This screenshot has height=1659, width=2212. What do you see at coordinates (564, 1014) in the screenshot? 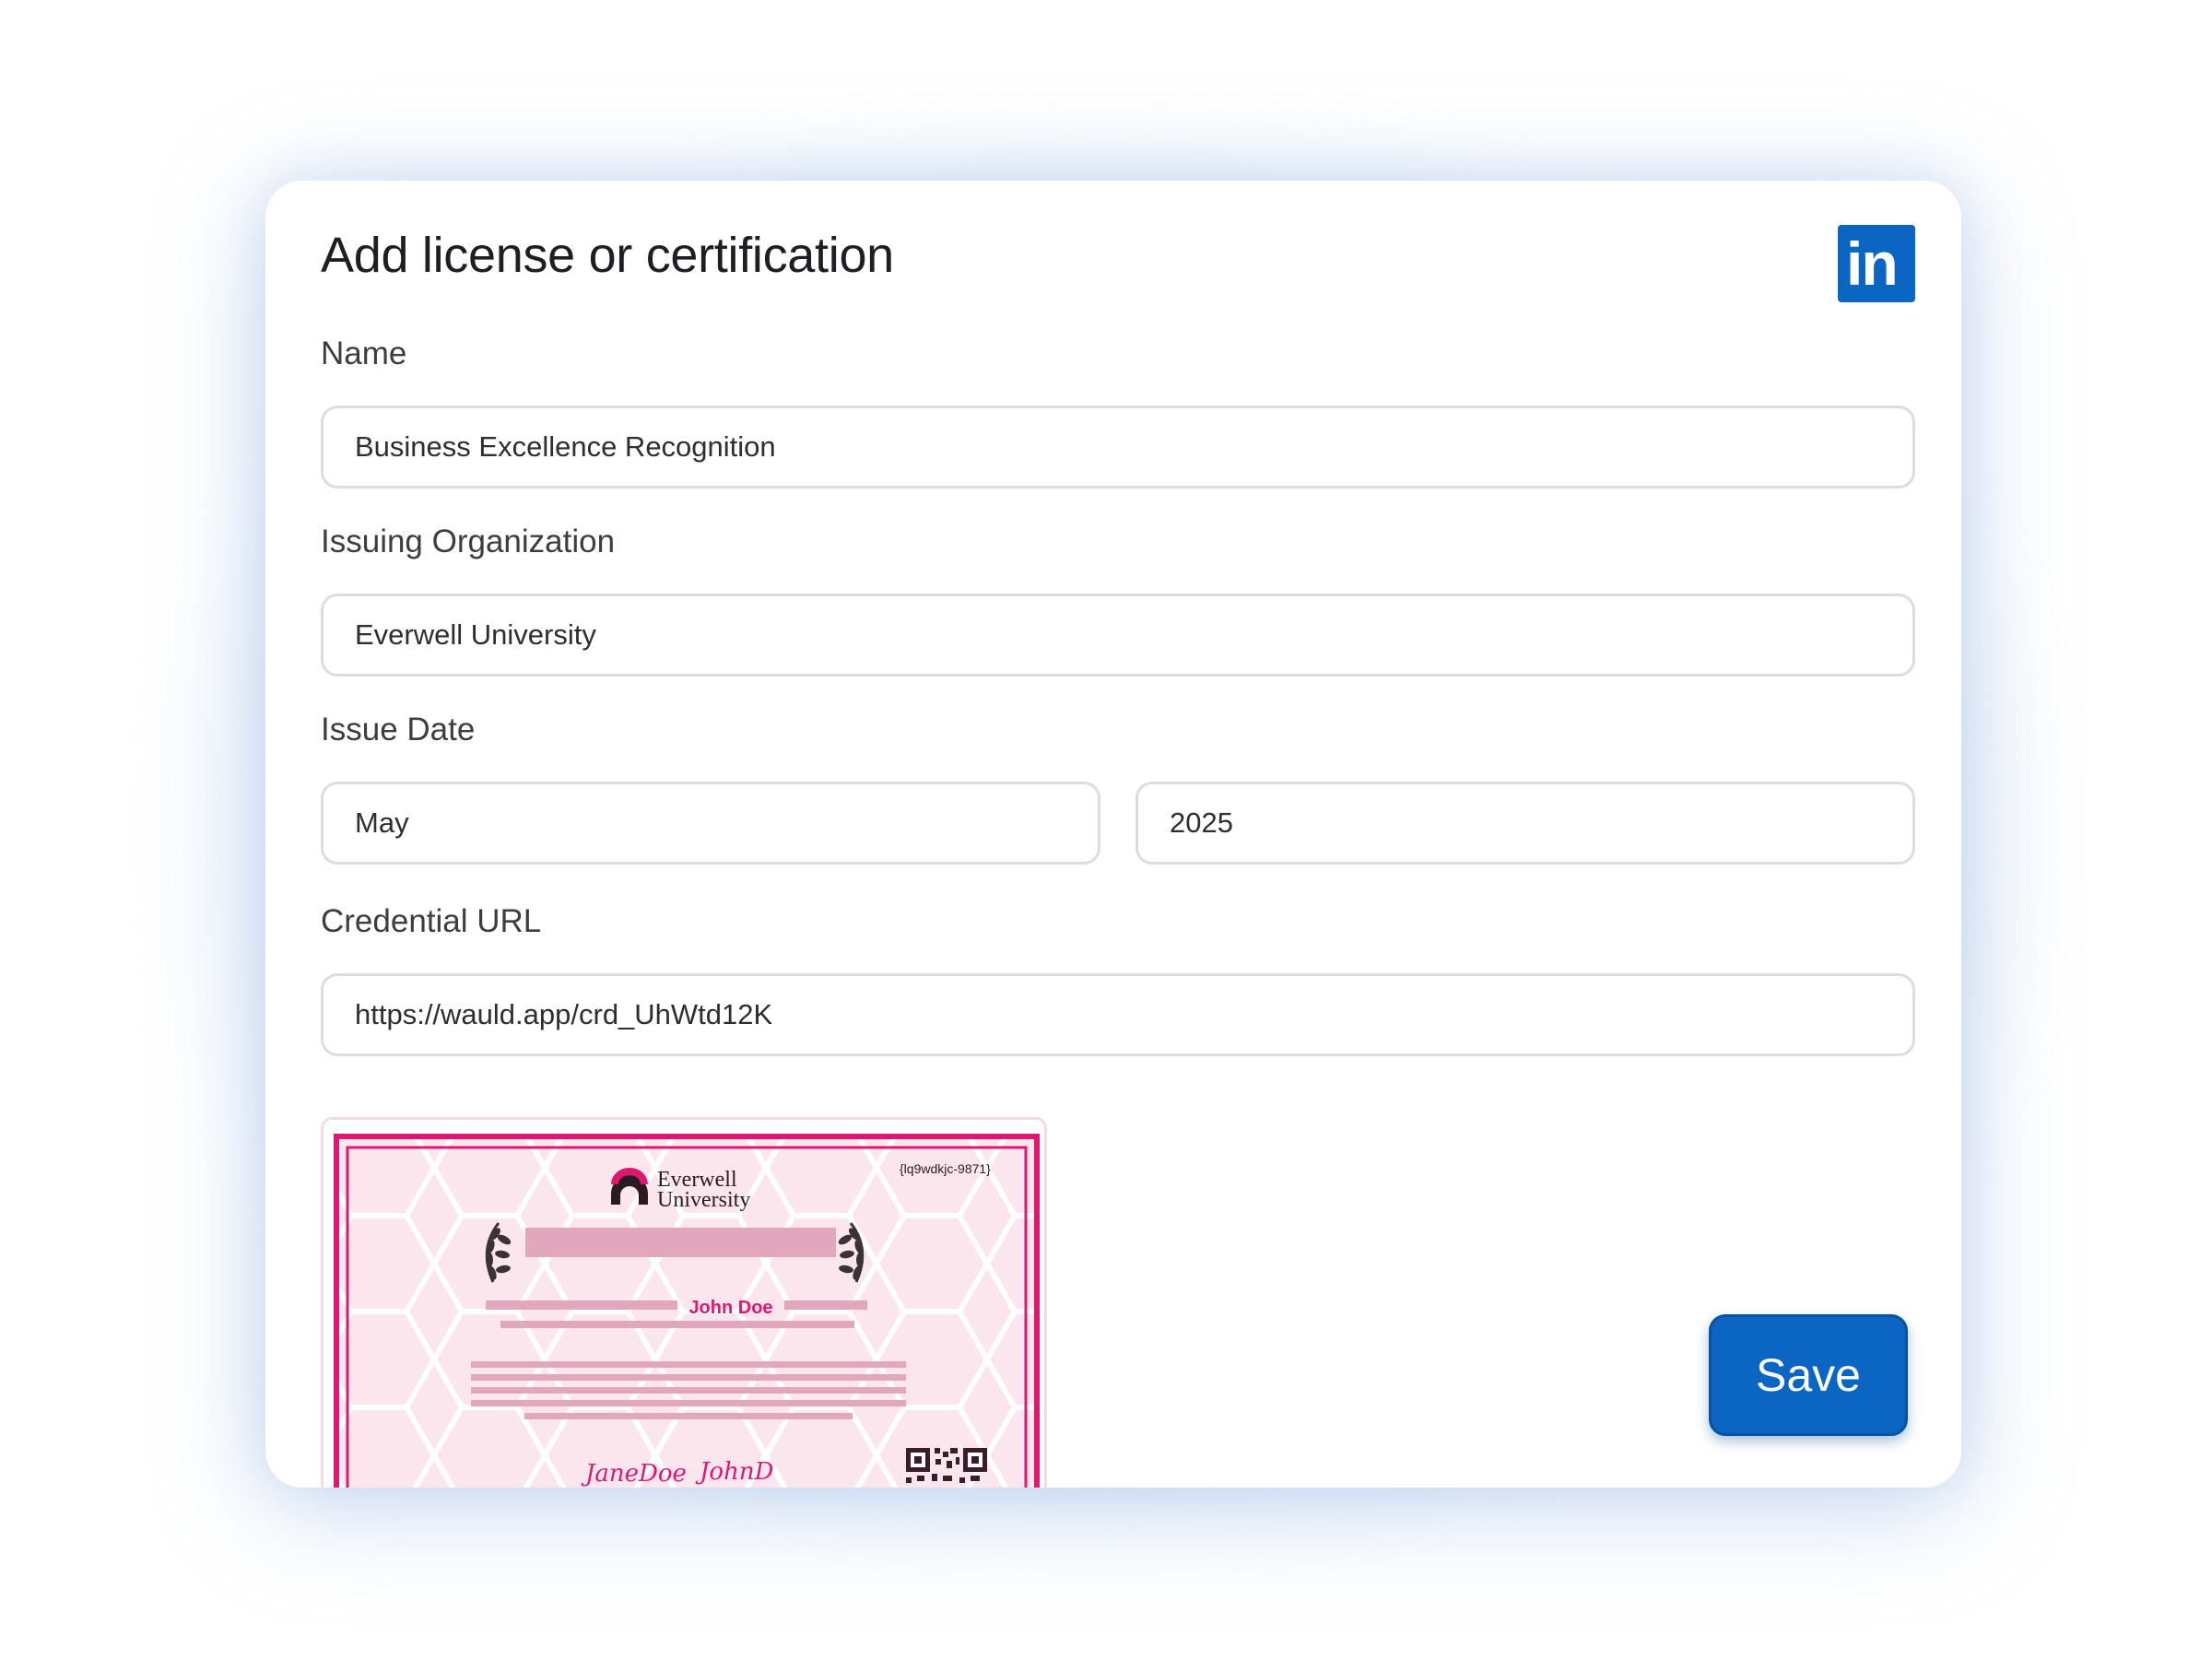
I see `credential-url-value: https://wauld.app/crd_UhWtd12K` at bounding box center [564, 1014].